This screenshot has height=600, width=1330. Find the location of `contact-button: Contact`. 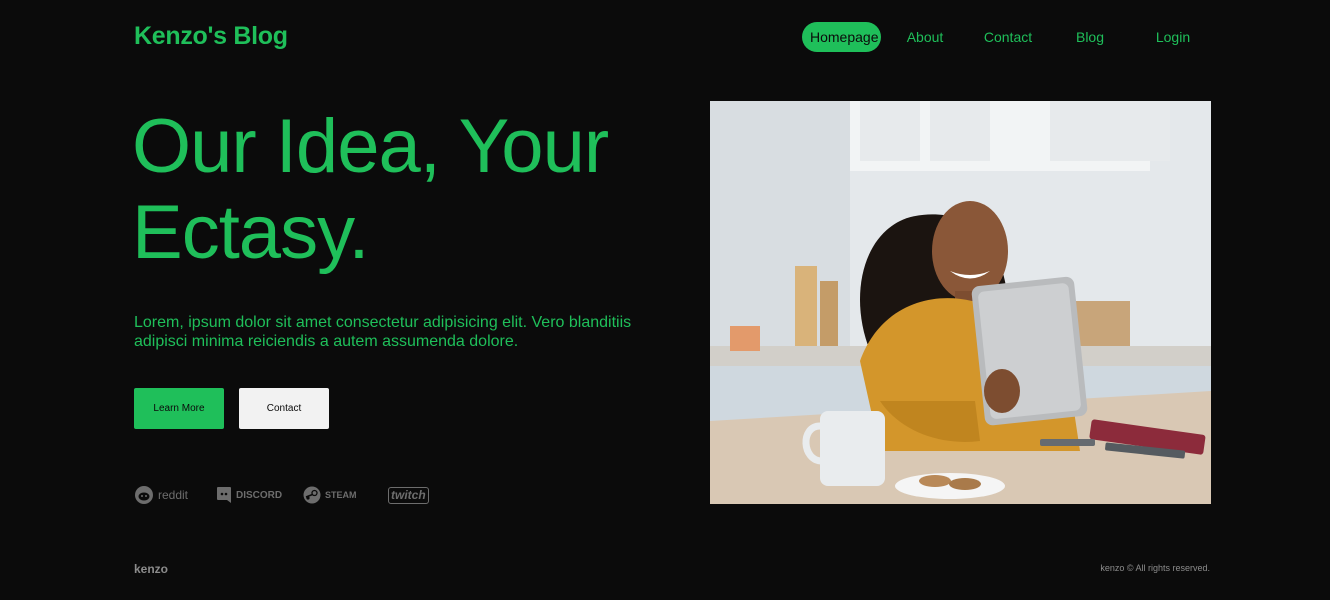

contact-button: Contact is located at coordinates (284, 408).